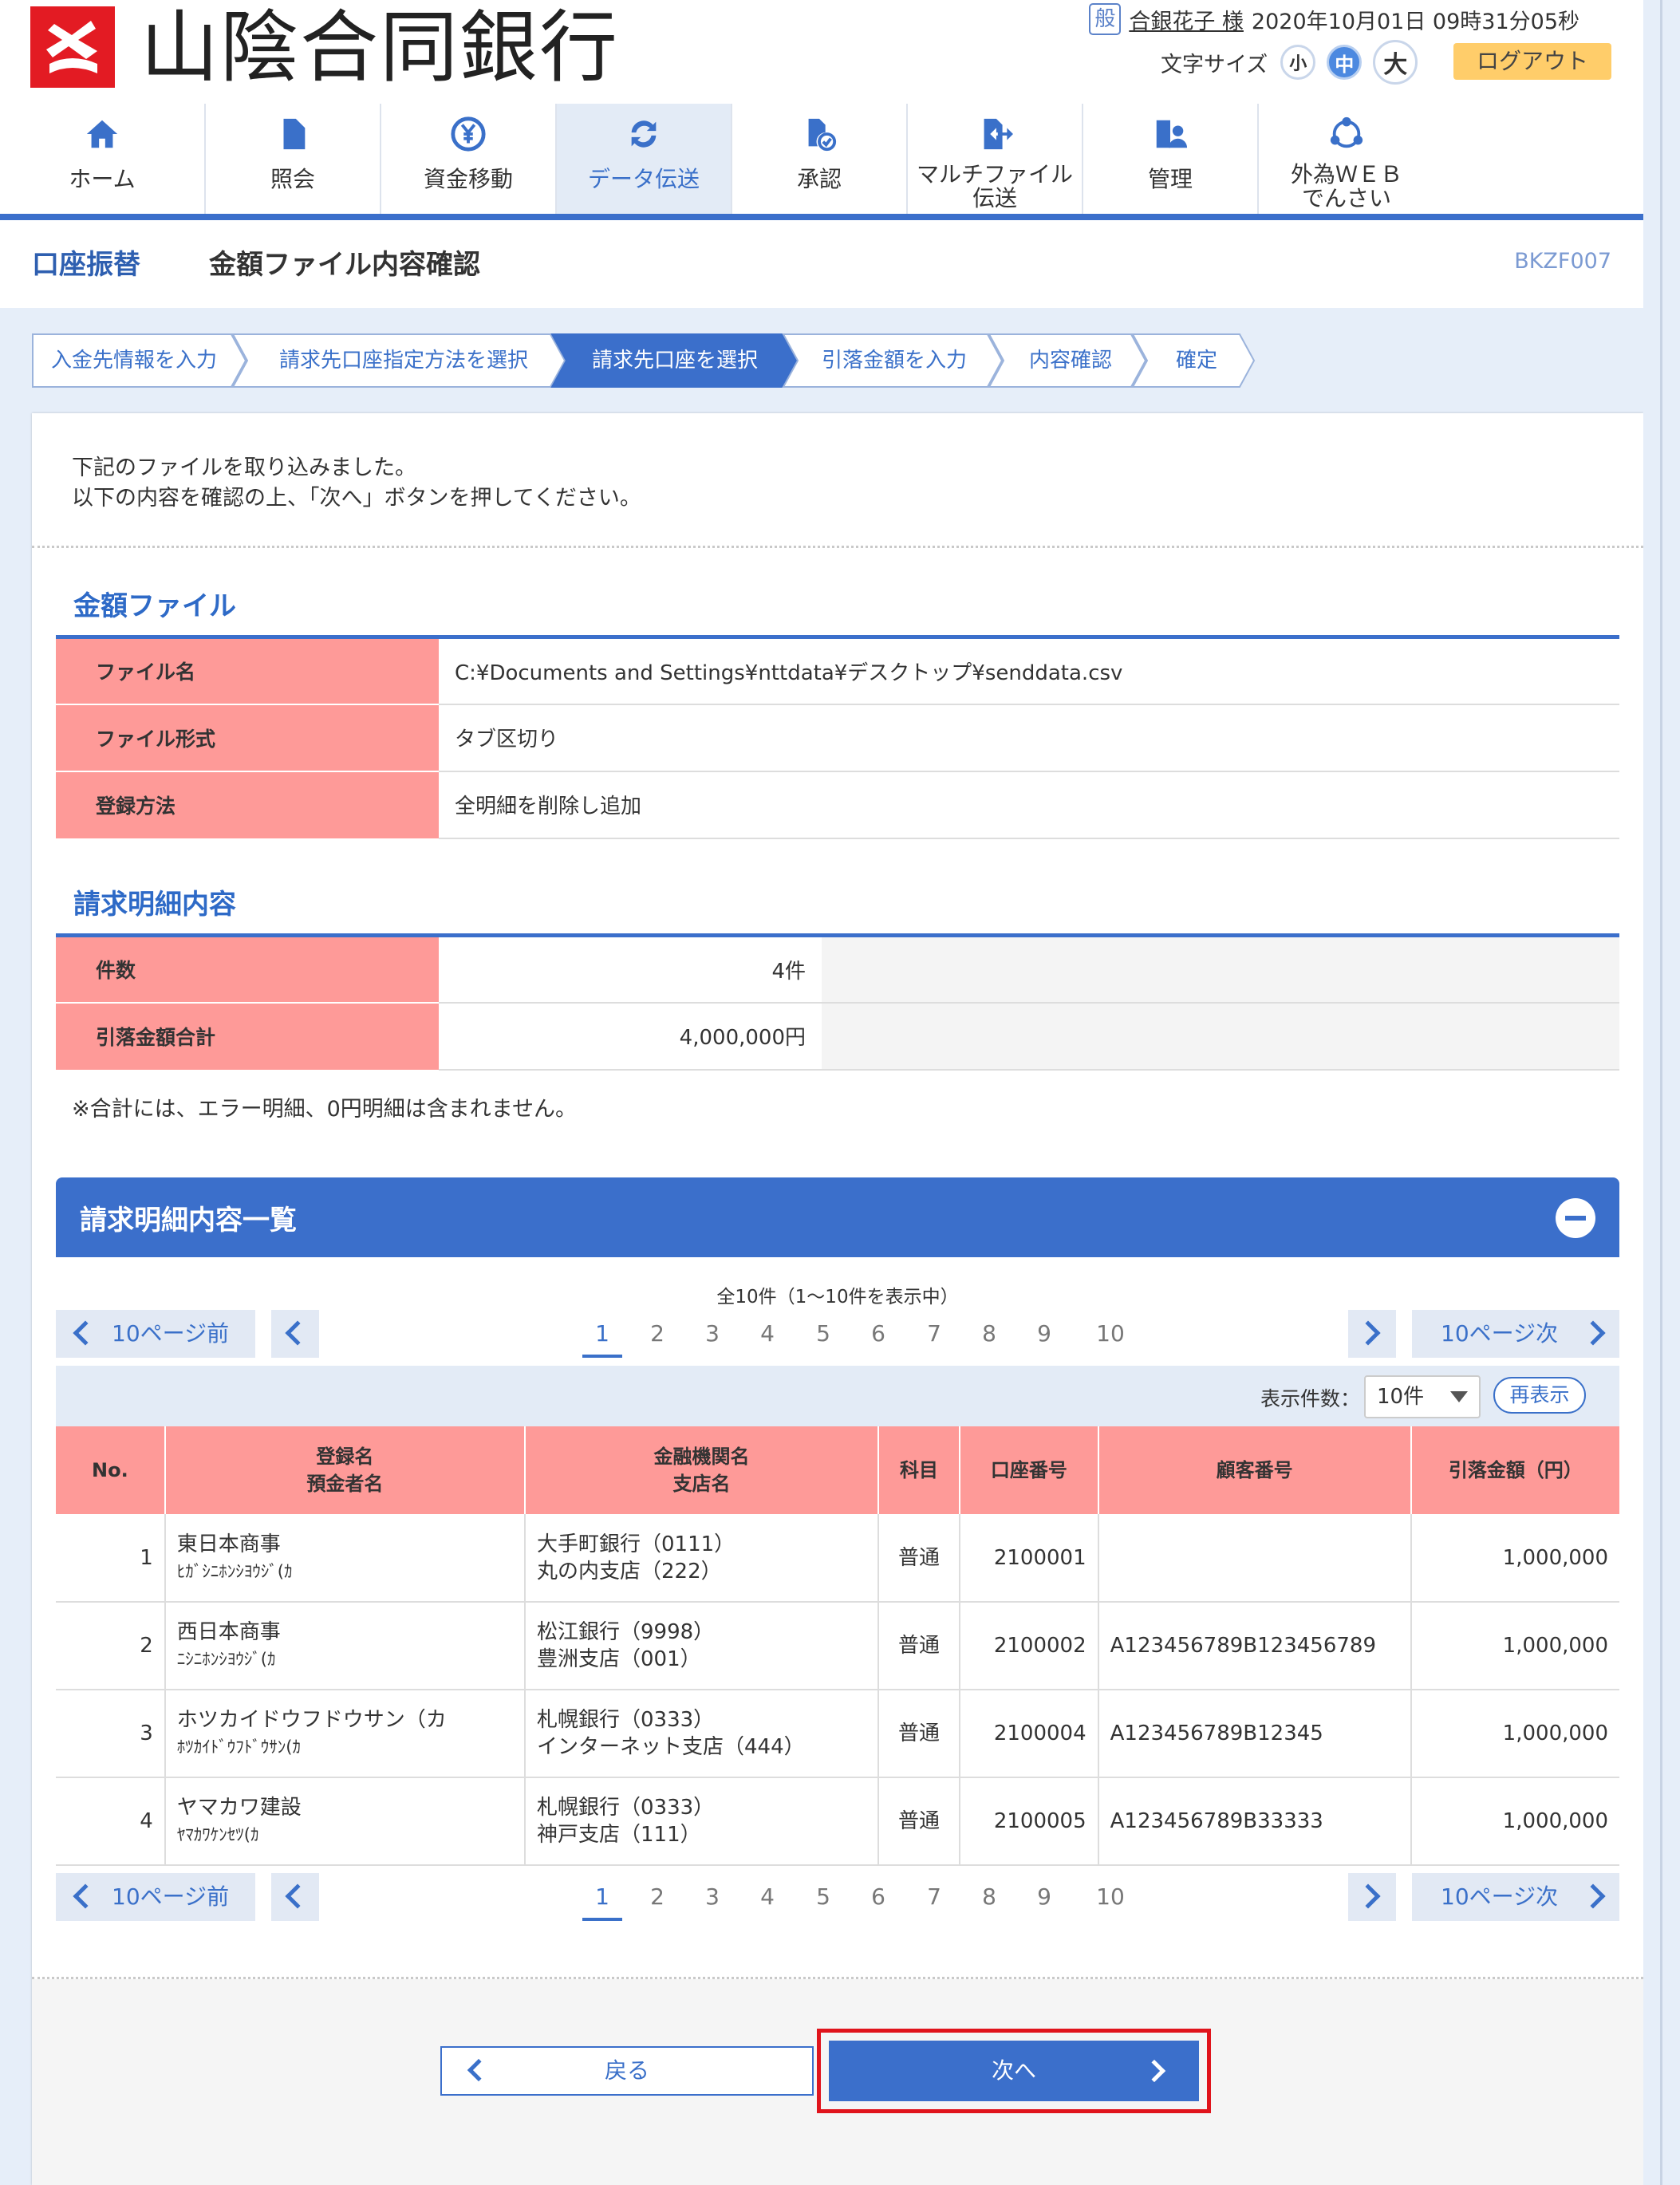 The image size is (1680, 2185). I want to click on login-datetime: 2020年10月01日 09時31分05秒, so click(1415, 21).